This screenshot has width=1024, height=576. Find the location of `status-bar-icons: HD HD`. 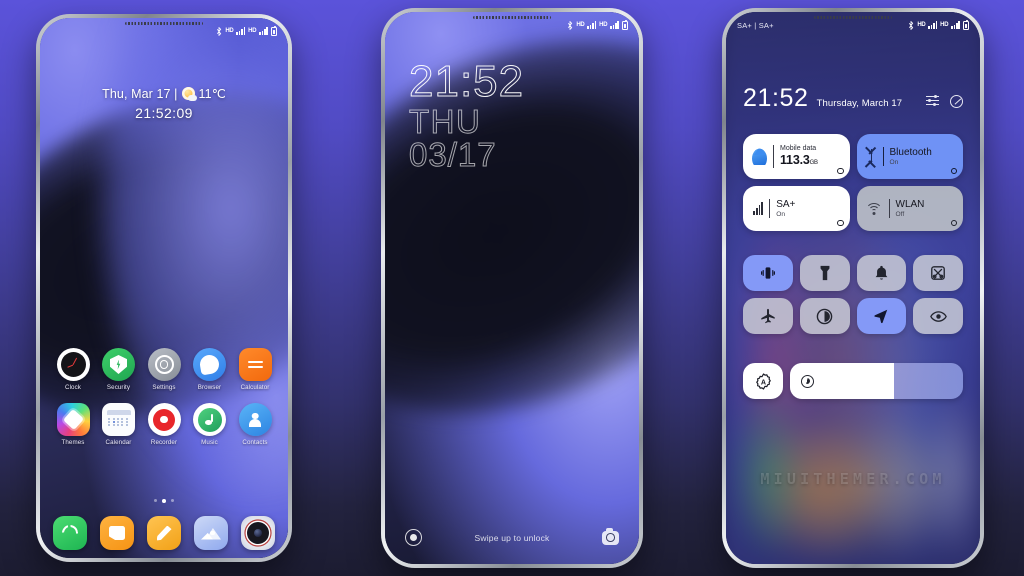

status-bar-icons: HD HD is located at coordinates (246, 30).